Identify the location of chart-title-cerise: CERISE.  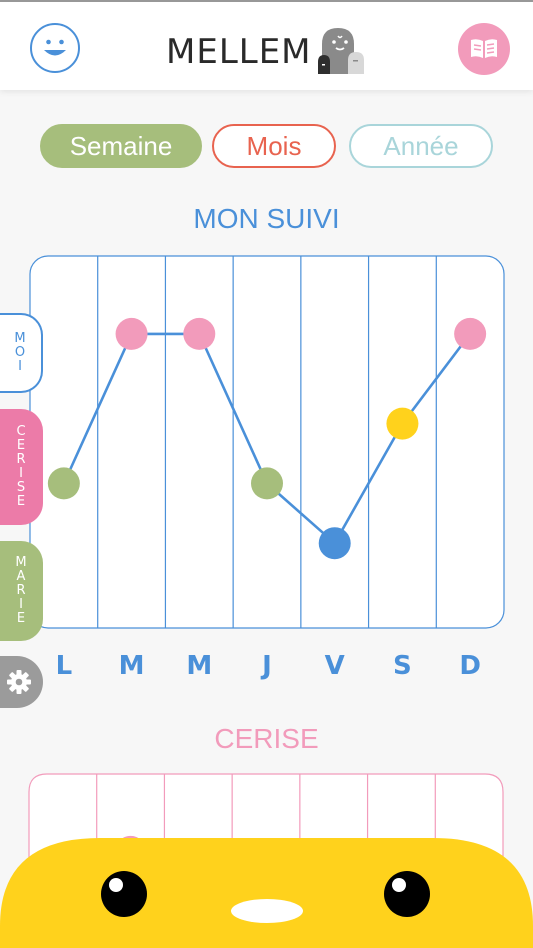
(266, 738).